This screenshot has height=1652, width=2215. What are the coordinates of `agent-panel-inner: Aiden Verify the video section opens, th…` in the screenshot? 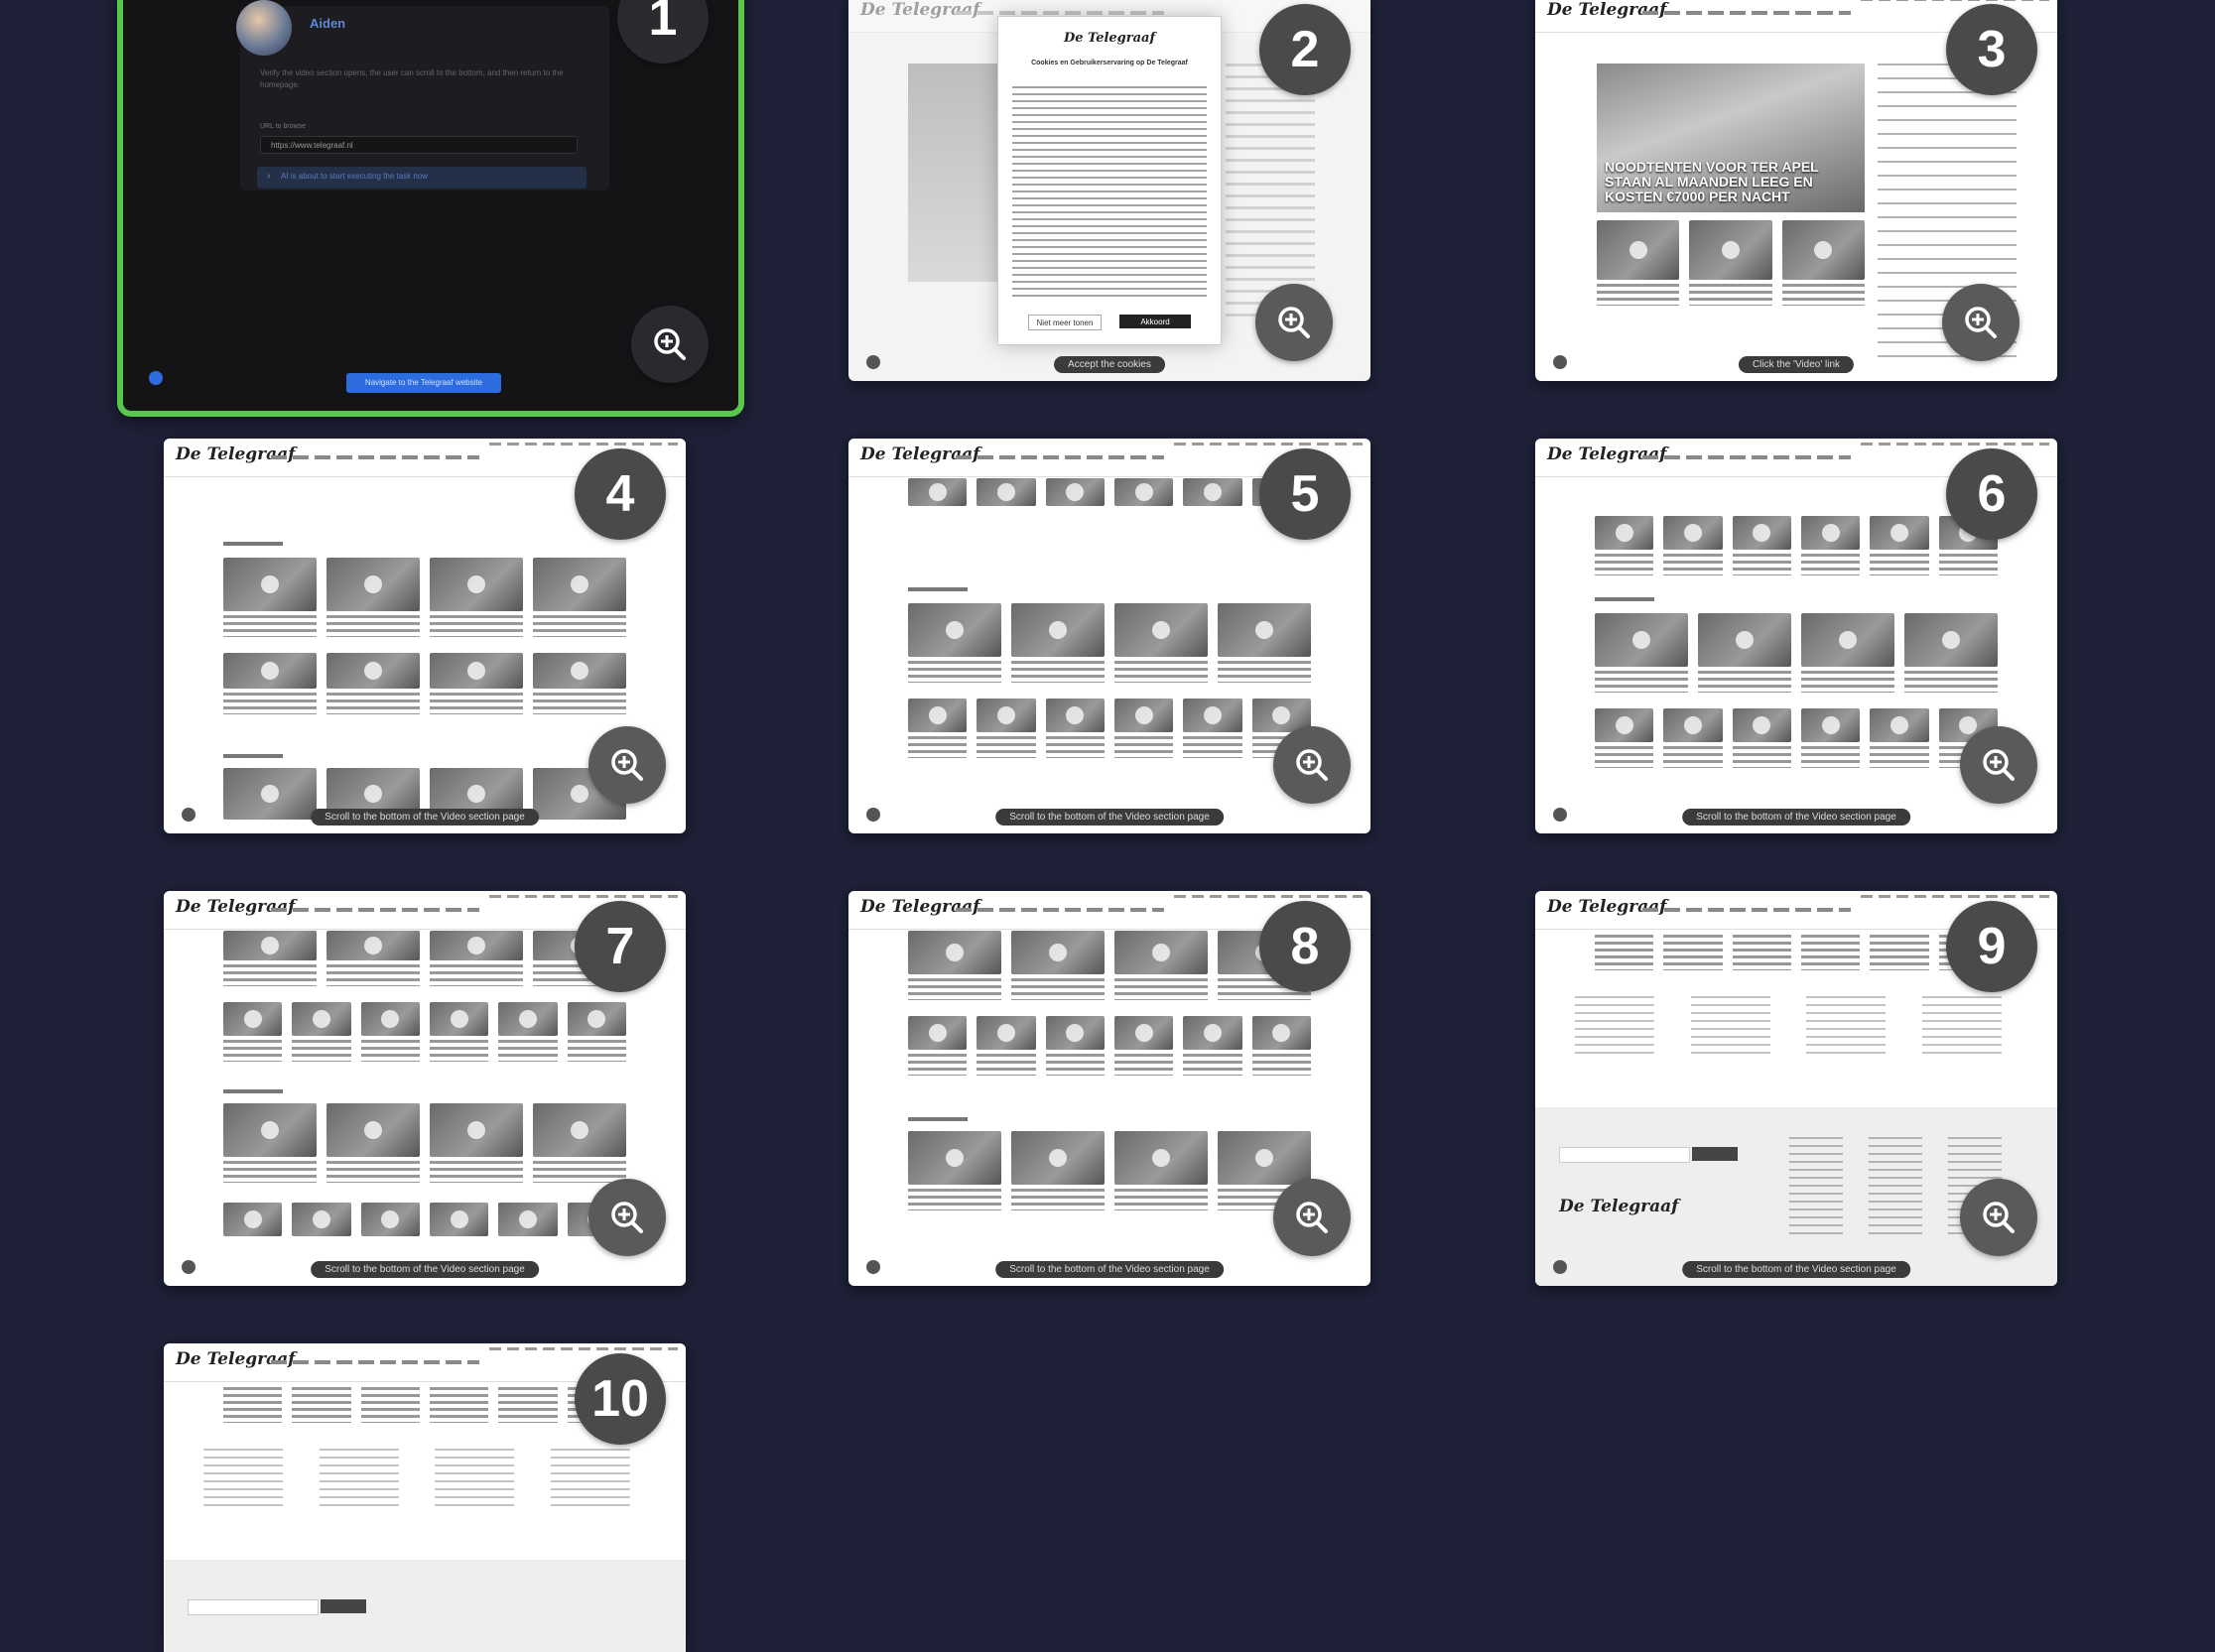 It's located at (423, 95).